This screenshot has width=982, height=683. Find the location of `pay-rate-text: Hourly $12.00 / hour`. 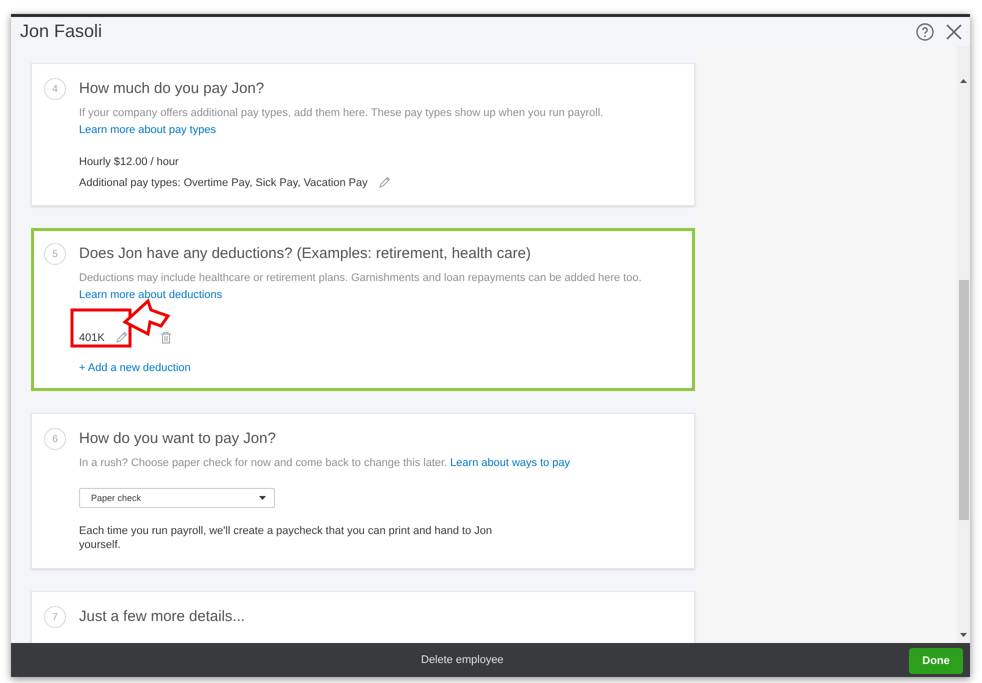

pay-rate-text: Hourly $12.00 / hour is located at coordinates (129, 162).